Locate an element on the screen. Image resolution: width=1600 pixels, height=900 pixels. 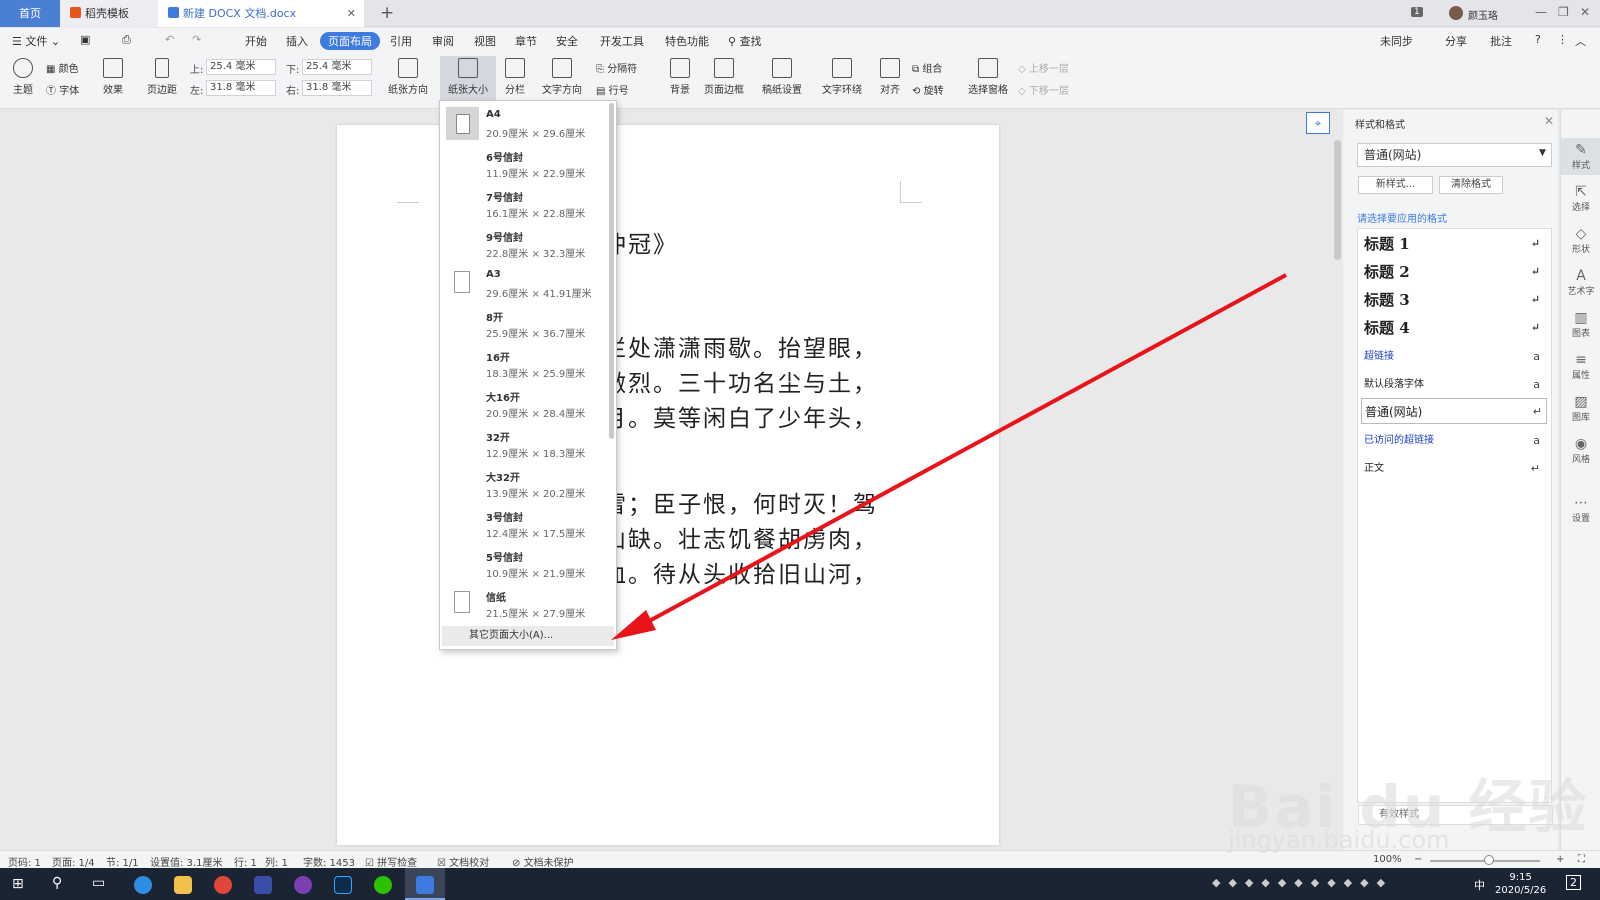
style-item-label: 已访问的超链接 is located at coordinates (1399, 440).